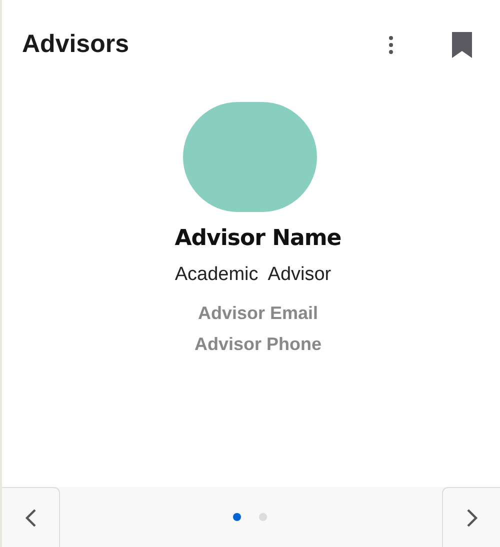 Image resolution: width=500 pixels, height=547 pixels. I want to click on more-options-icon, so click(391, 45).